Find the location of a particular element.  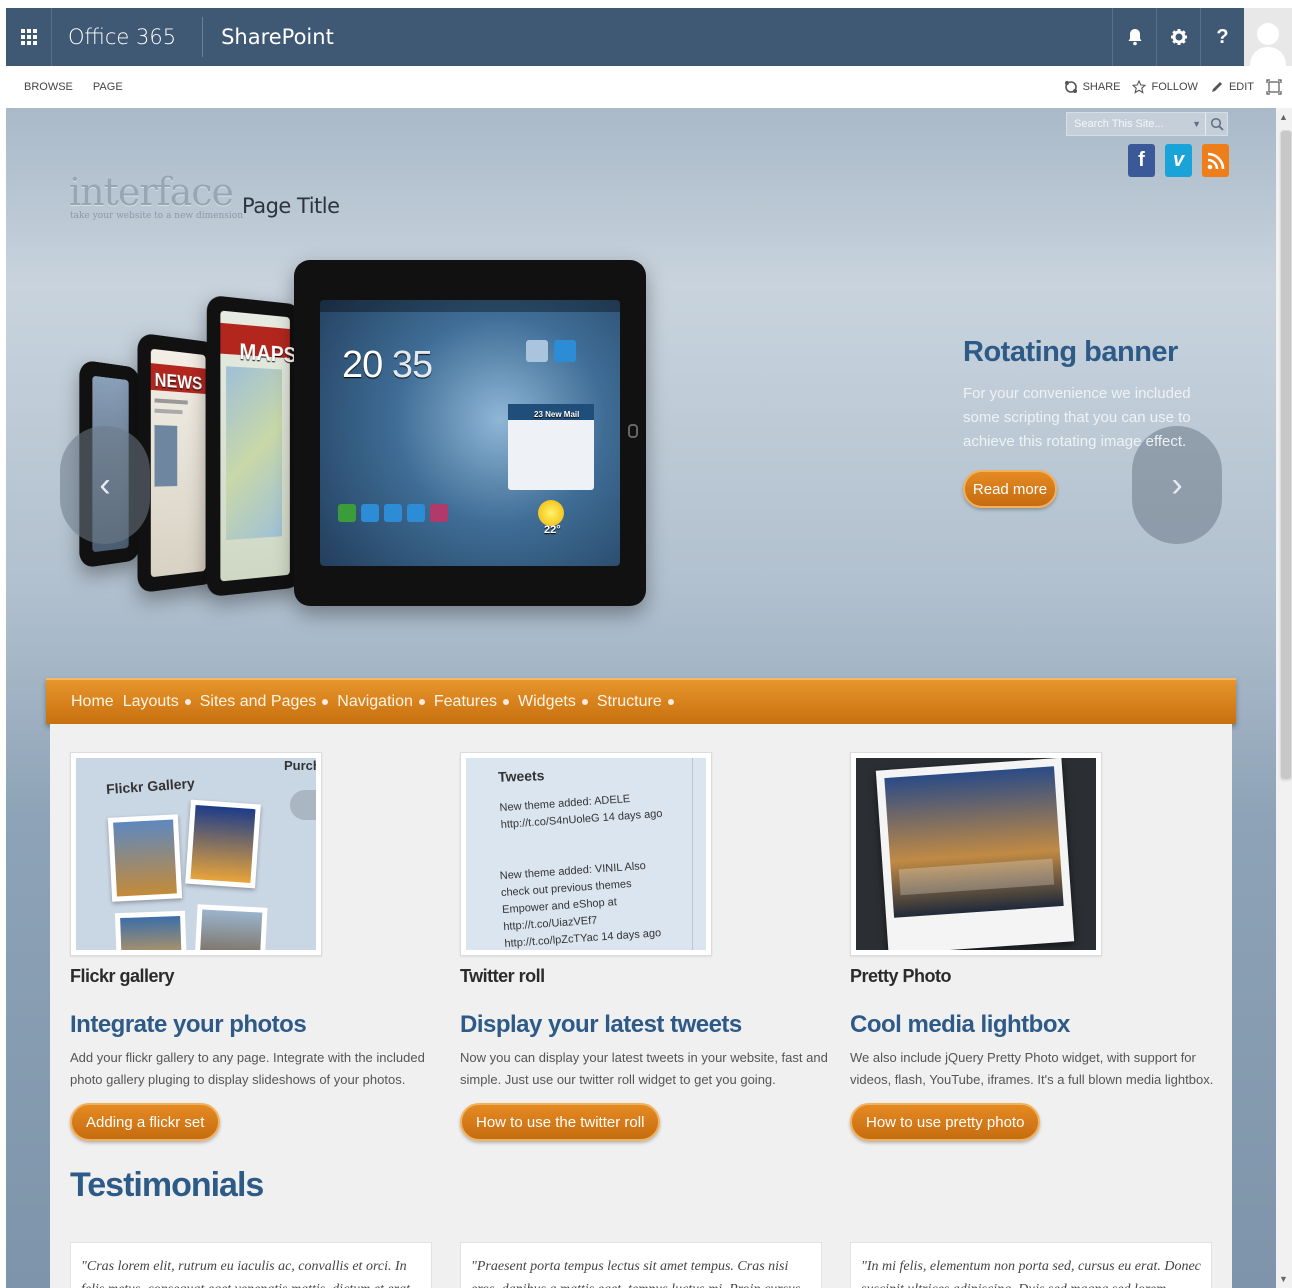

nav-sites-and-pages: Sites and Pages is located at coordinates (264, 702).